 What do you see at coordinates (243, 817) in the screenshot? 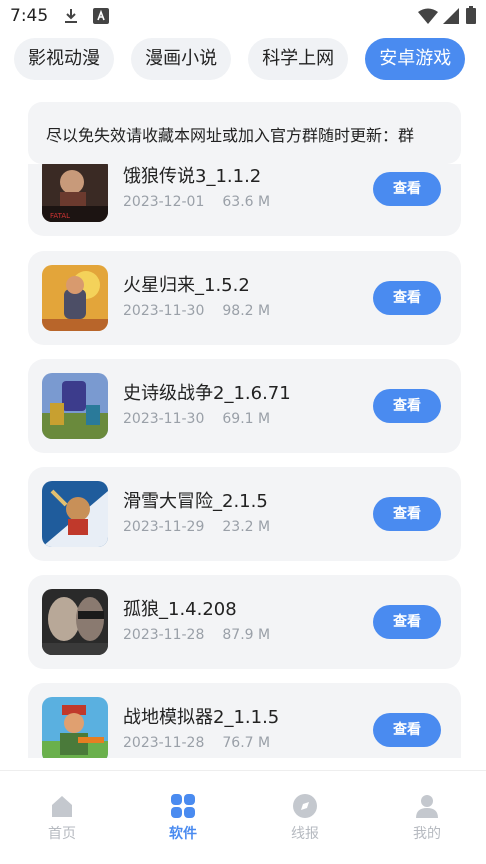
I see `bottom-nav: 首页 软件 线报 我的` at bounding box center [243, 817].